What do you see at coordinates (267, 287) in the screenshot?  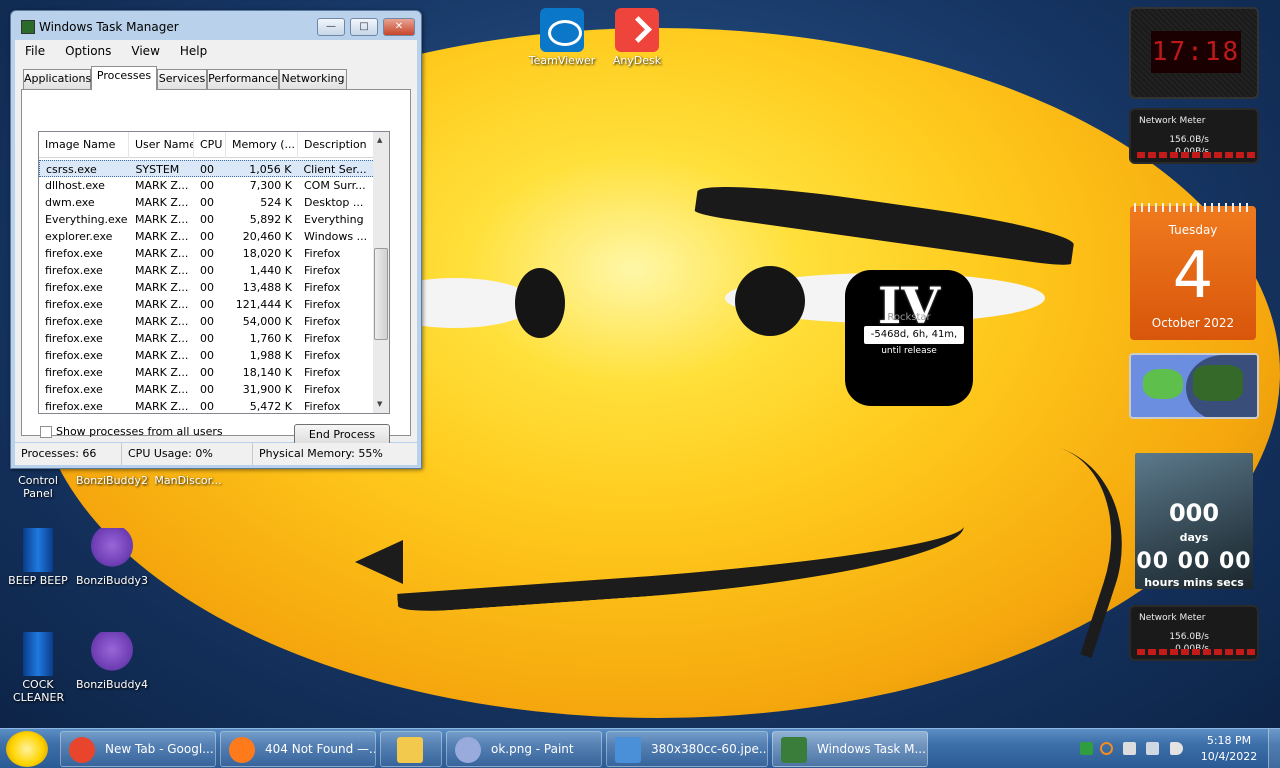 I see `process-memory: 13,488 K` at bounding box center [267, 287].